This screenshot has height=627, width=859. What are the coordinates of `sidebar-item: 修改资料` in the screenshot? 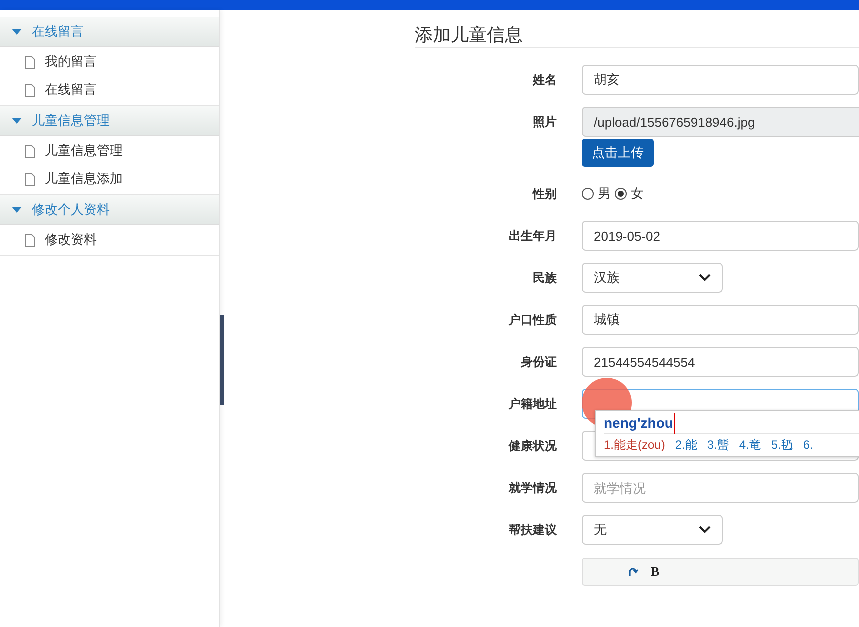 It's located at (109, 240).